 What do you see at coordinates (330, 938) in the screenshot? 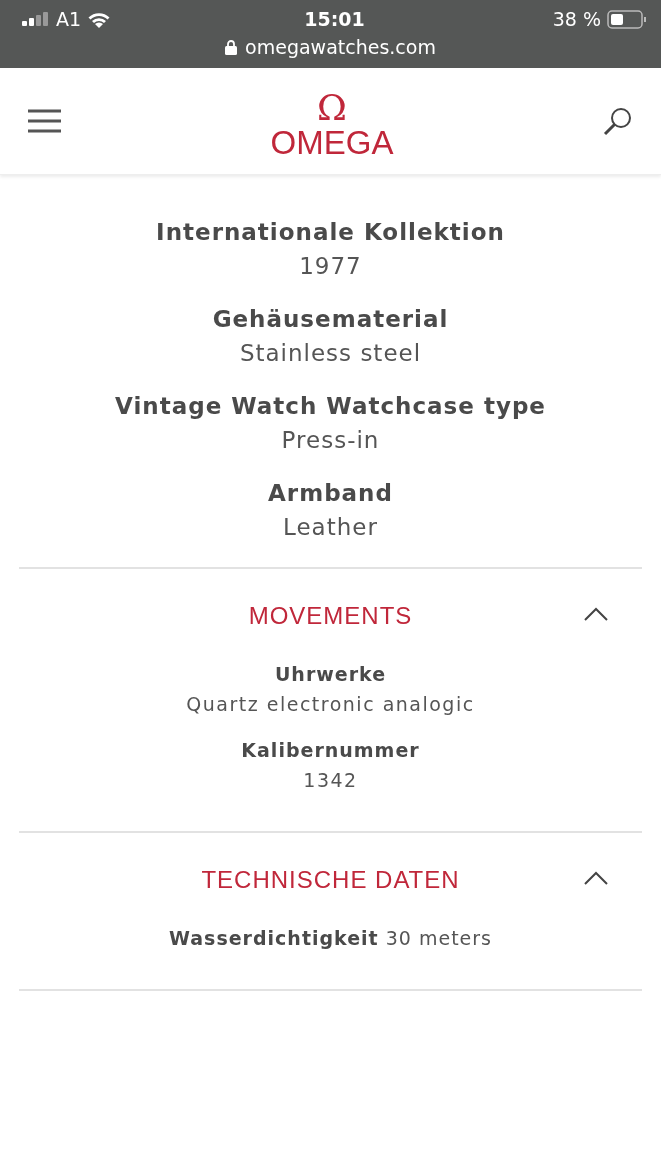
I see `spec-text: Wasserdichtigkeit 30 meters` at bounding box center [330, 938].